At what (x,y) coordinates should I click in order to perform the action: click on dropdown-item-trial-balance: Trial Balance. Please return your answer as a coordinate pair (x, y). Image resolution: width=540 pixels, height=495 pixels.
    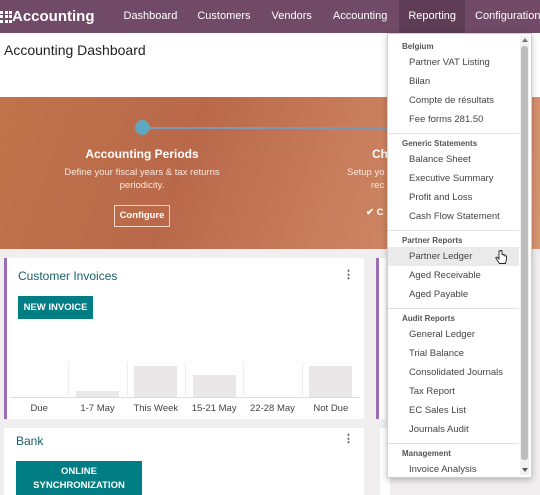
    Looking at the image, I should click on (453, 353).